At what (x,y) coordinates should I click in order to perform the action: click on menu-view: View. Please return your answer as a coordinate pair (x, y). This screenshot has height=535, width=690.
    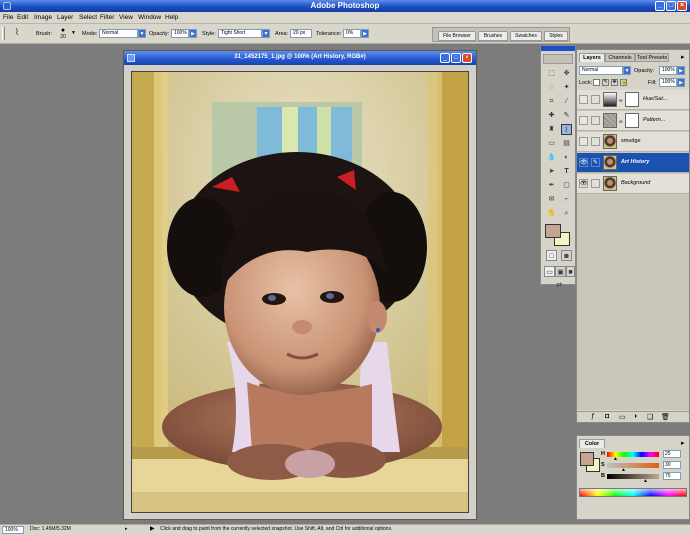
    Looking at the image, I should click on (126, 17).